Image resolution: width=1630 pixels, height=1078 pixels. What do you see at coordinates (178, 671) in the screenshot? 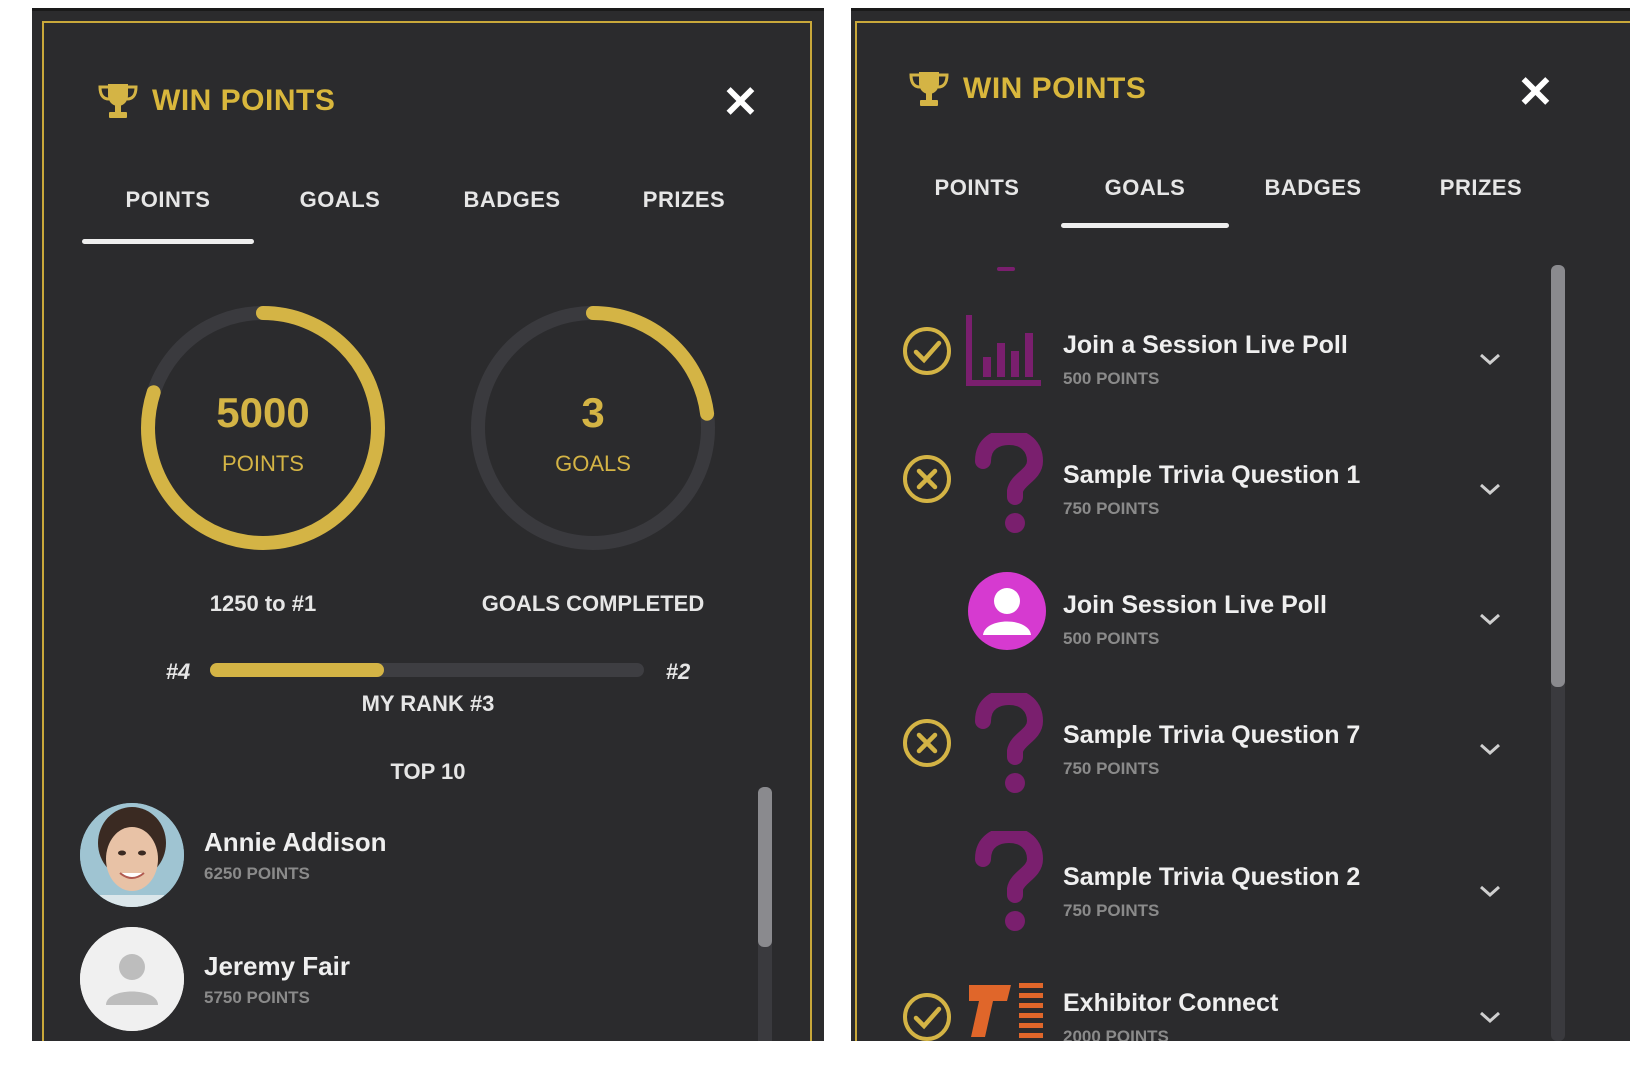
I see `rank-lower-label: #4` at bounding box center [178, 671].